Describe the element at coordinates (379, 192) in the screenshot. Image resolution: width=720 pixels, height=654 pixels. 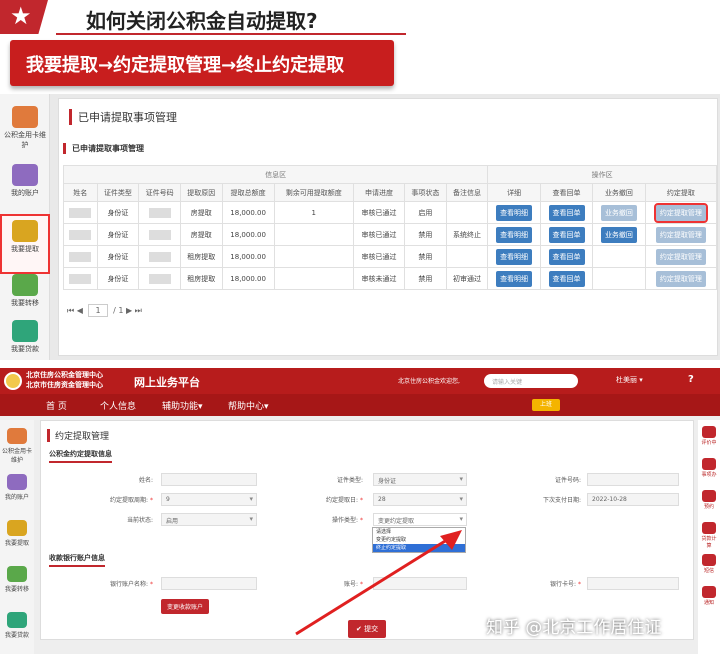
I see `col-header: 申请进度` at that location.